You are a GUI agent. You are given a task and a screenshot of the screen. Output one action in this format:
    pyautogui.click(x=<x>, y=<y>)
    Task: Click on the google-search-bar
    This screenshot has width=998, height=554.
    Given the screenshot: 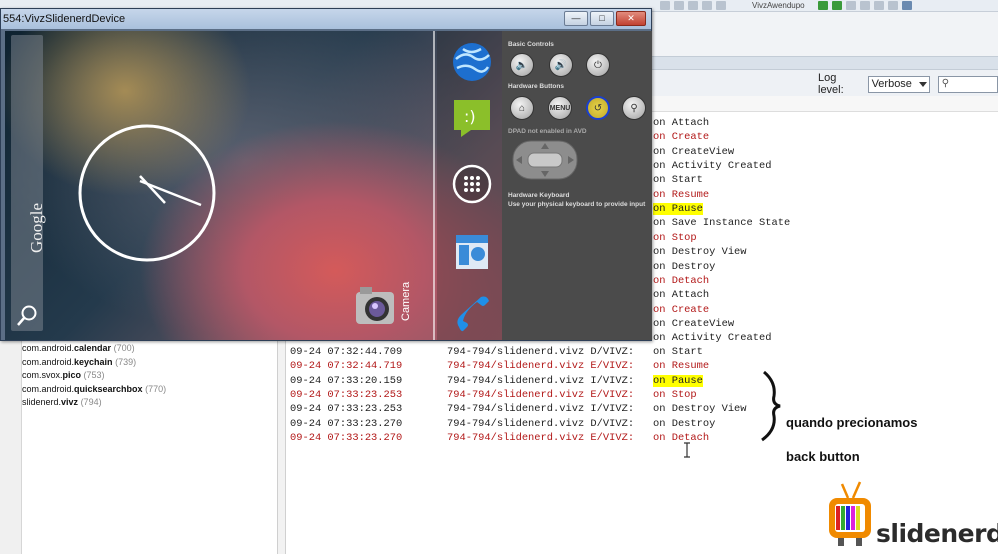 What is the action you would take?
    pyautogui.click(x=27, y=183)
    